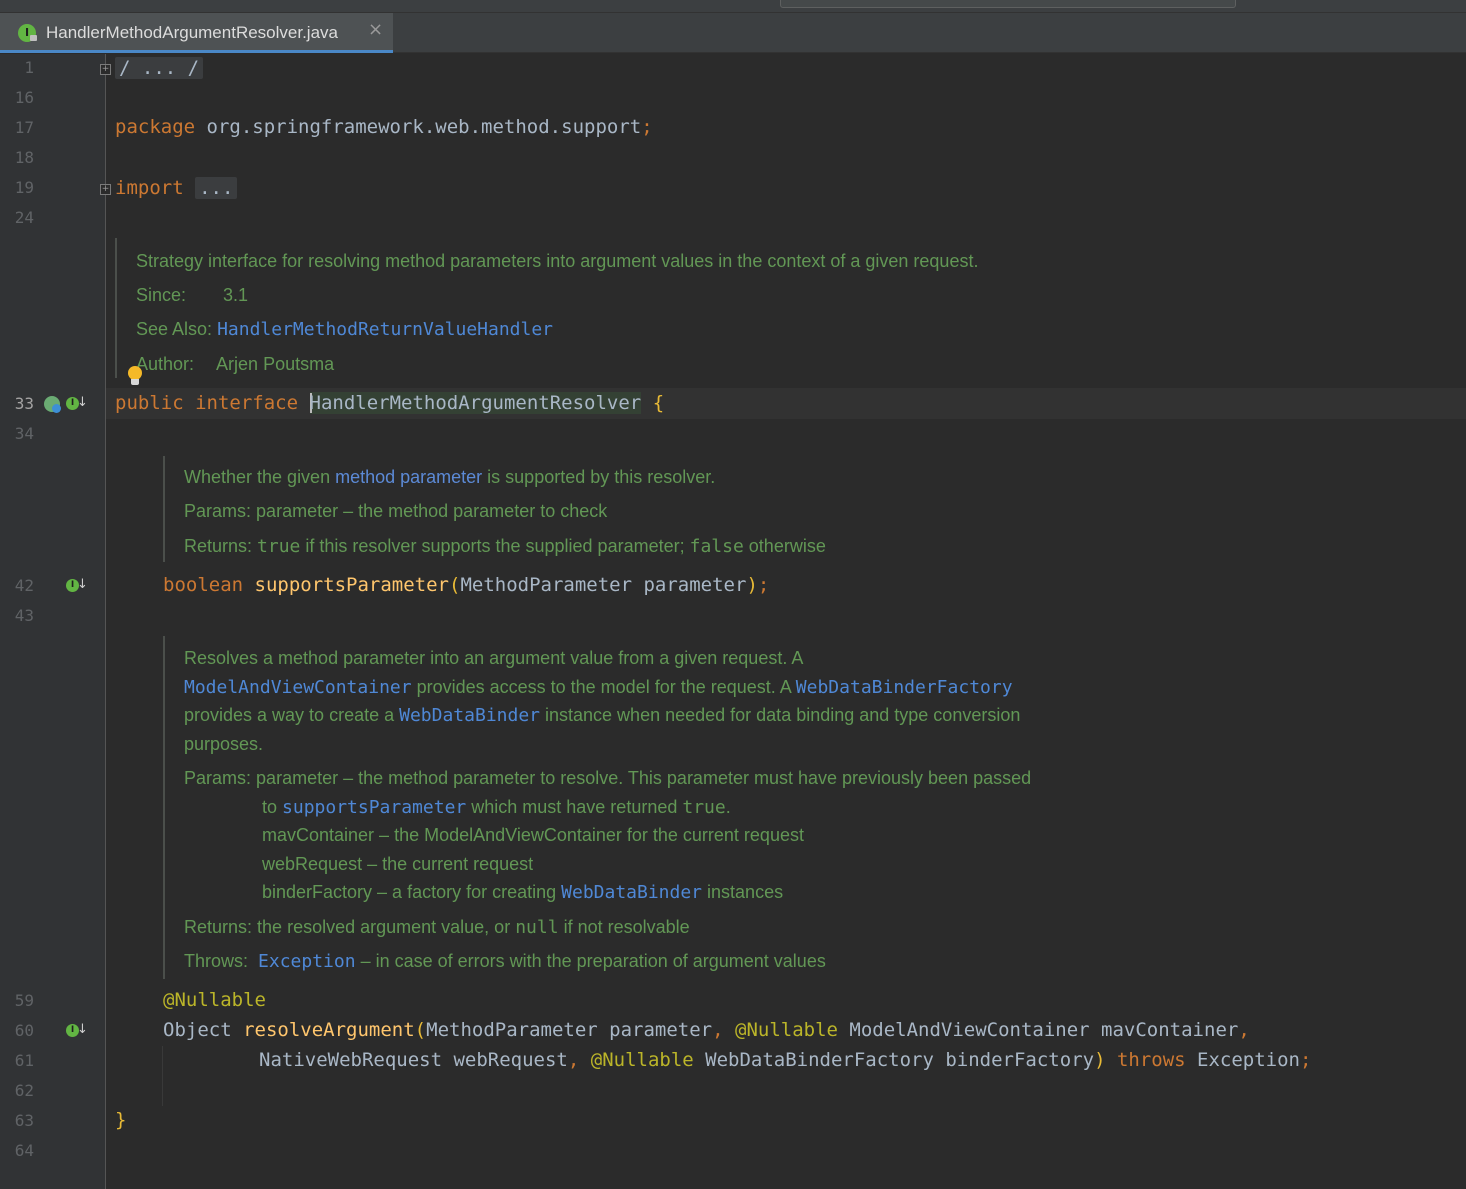 This screenshot has height=1189, width=1466. Describe the element at coordinates (24, 187) in the screenshot. I see `line-number: 19` at that location.